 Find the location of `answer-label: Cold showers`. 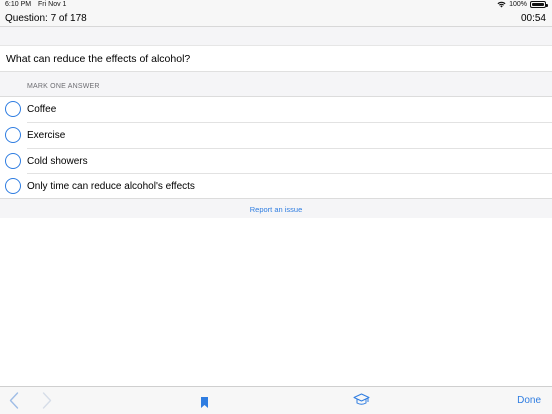

answer-label: Cold showers is located at coordinates (57, 161).